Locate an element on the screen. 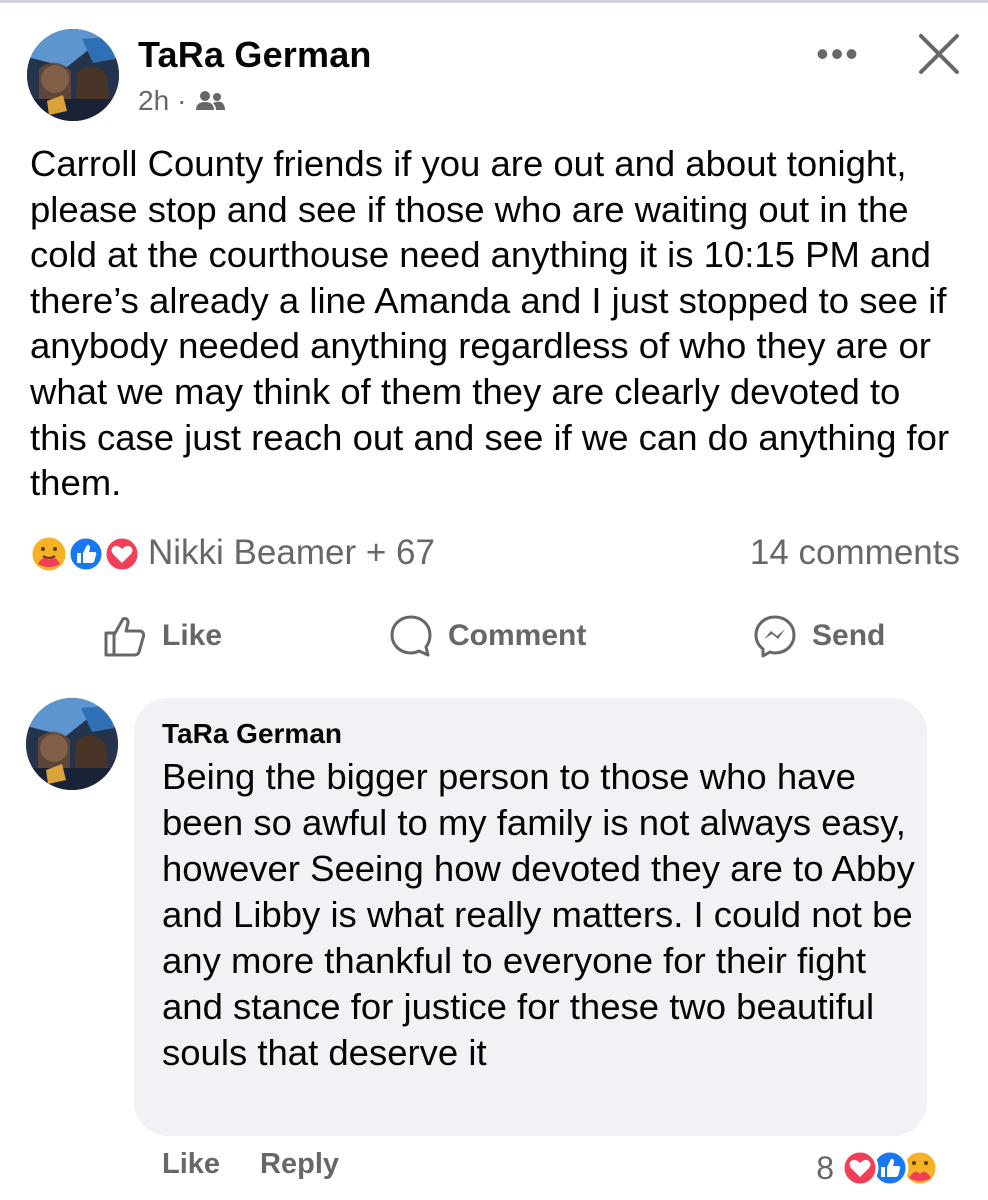 Image resolution: width=988 pixels, height=1200 pixels. post-author-avatar is located at coordinates (73, 75).